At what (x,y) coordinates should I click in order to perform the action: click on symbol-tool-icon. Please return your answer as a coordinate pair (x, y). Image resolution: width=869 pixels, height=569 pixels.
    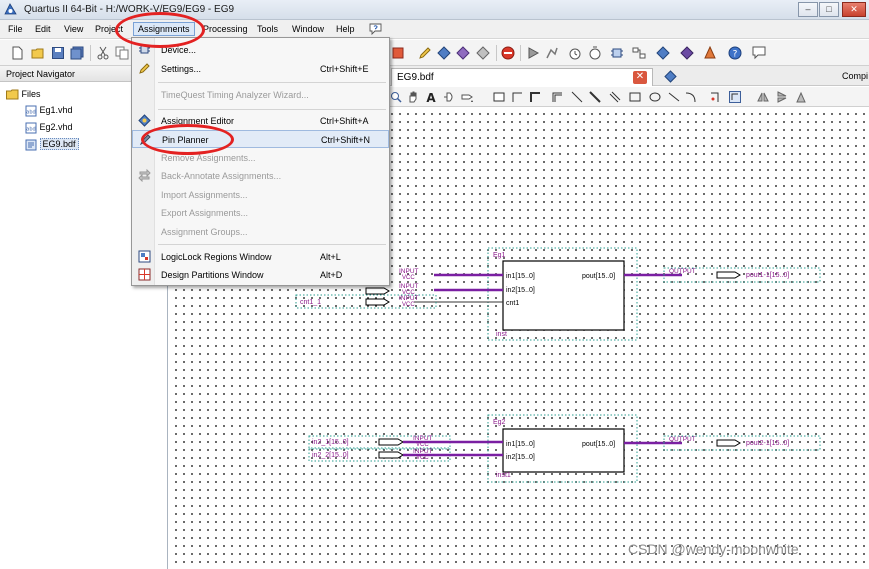
    Looking at the image, I should click on (449, 97).